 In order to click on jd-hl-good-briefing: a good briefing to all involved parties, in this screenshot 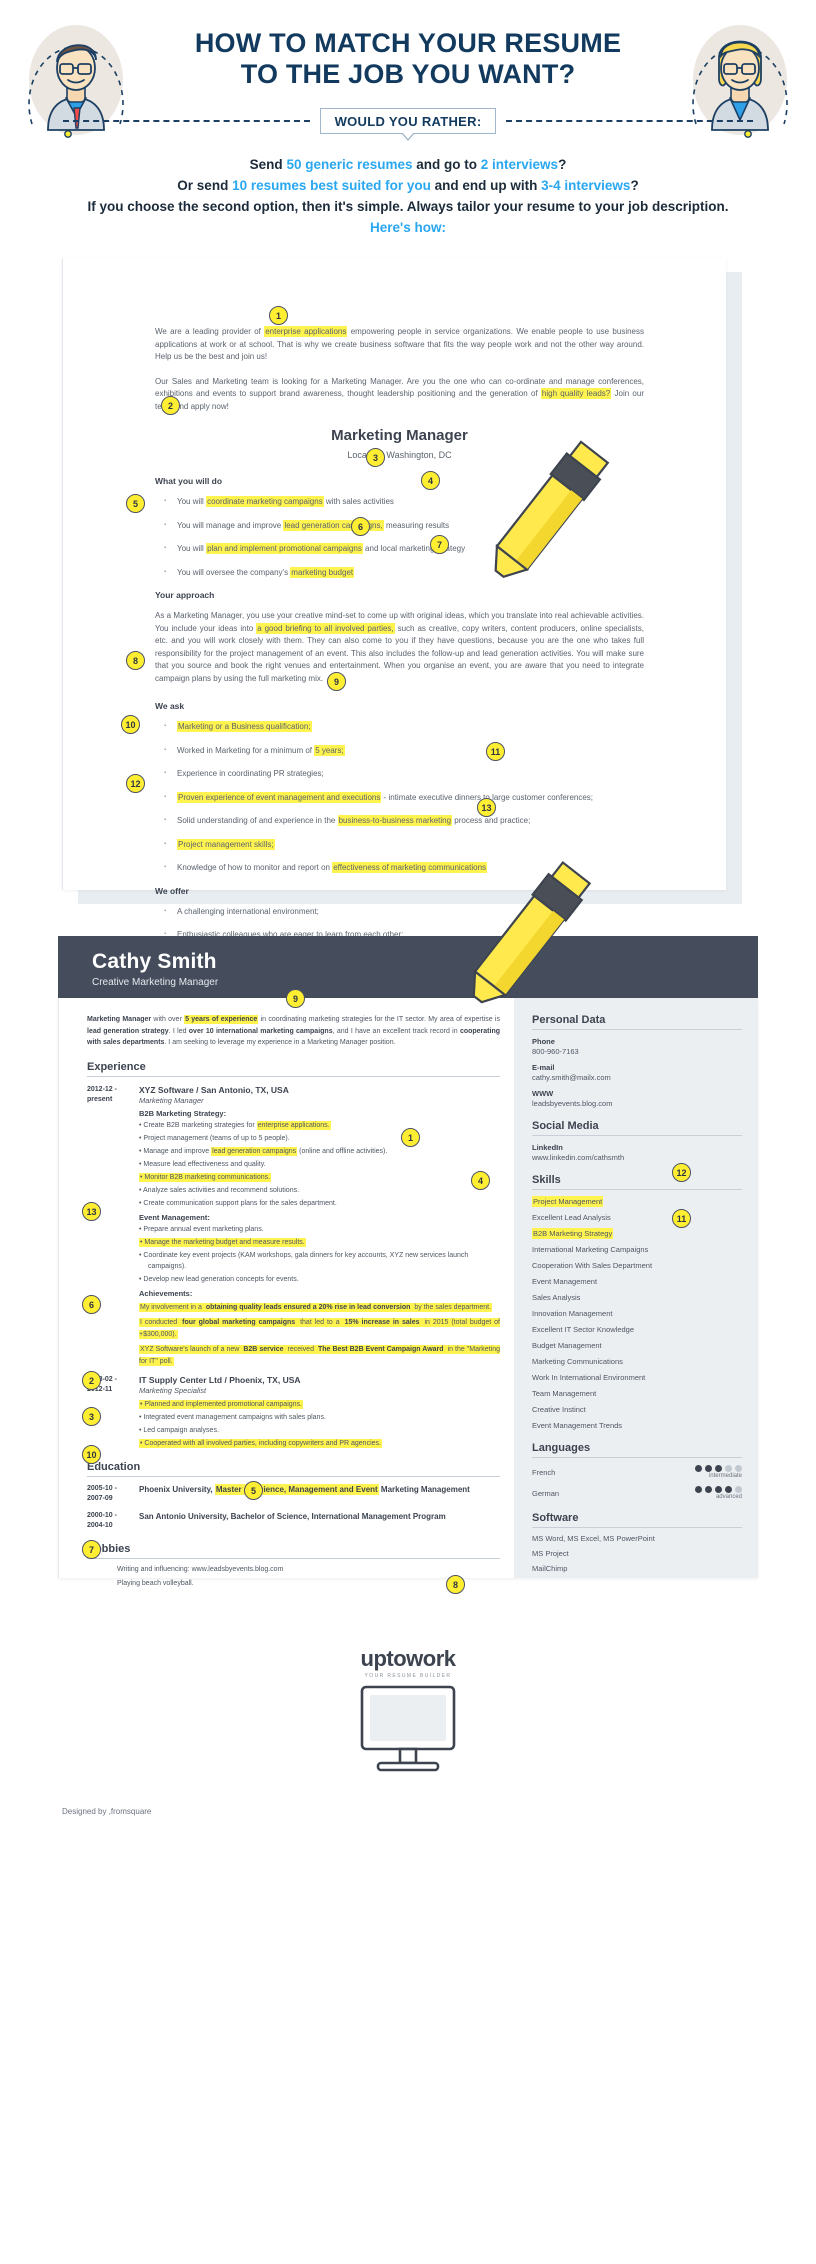, I will do `click(325, 628)`.